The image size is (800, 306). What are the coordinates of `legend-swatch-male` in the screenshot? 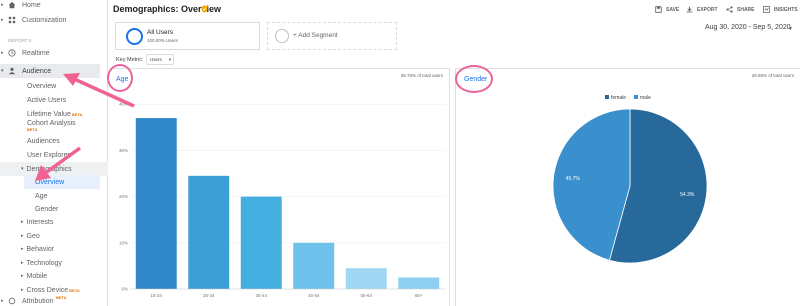 It's located at (636, 97).